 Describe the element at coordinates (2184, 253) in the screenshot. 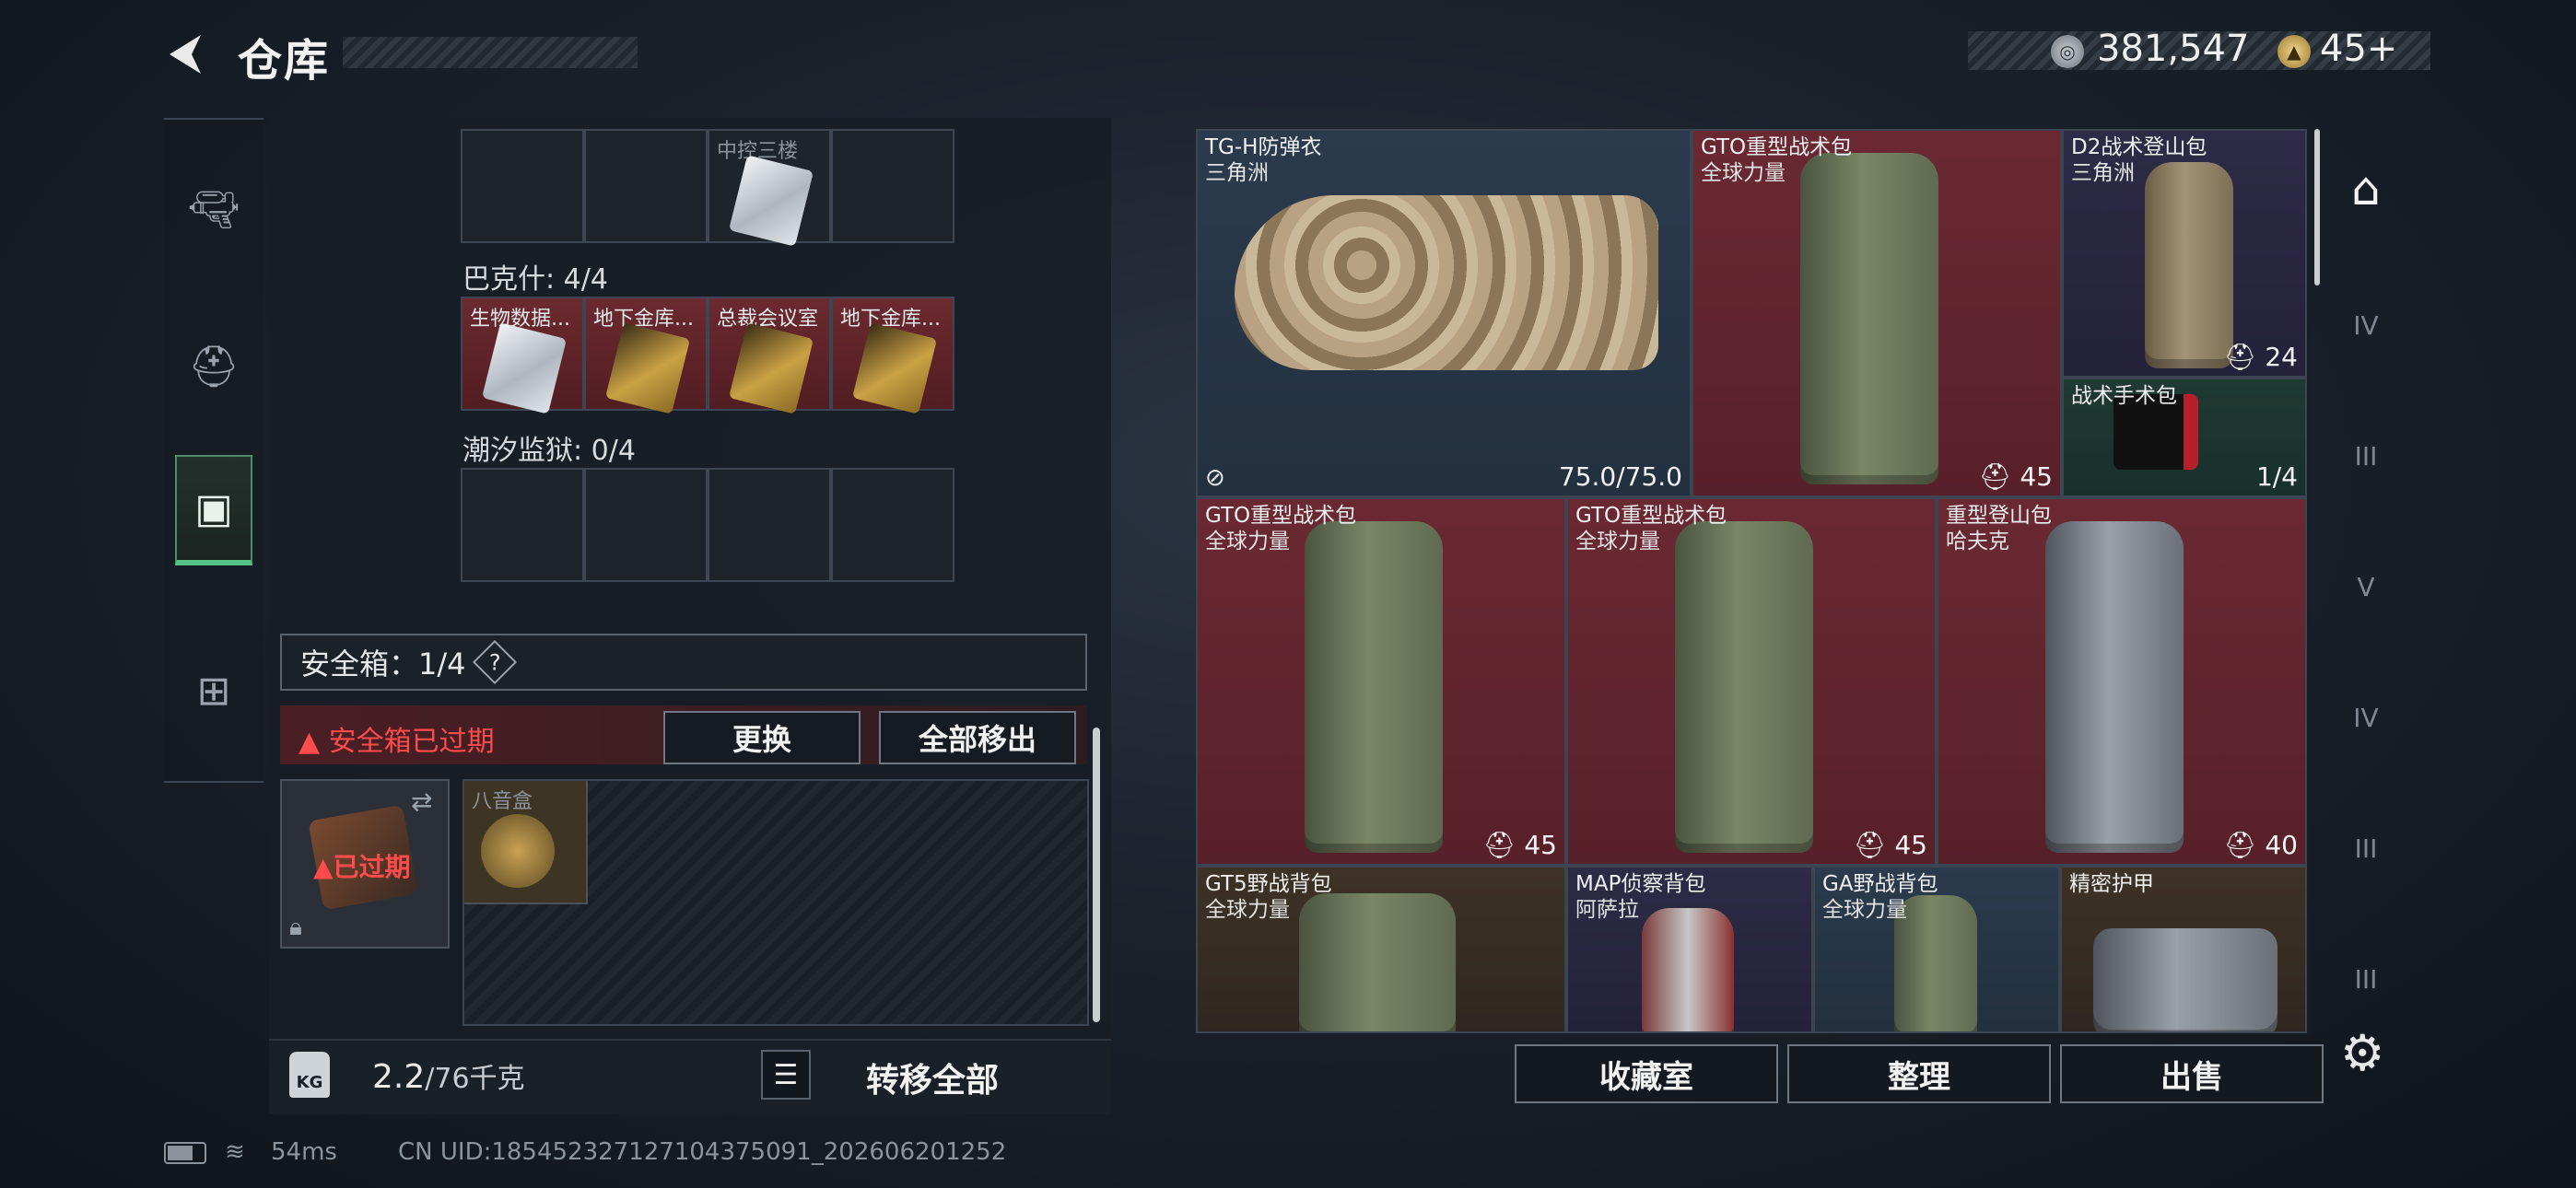

I see `inventory-item: D2战术登山包 三角洲 ⛑︎ 24` at that location.